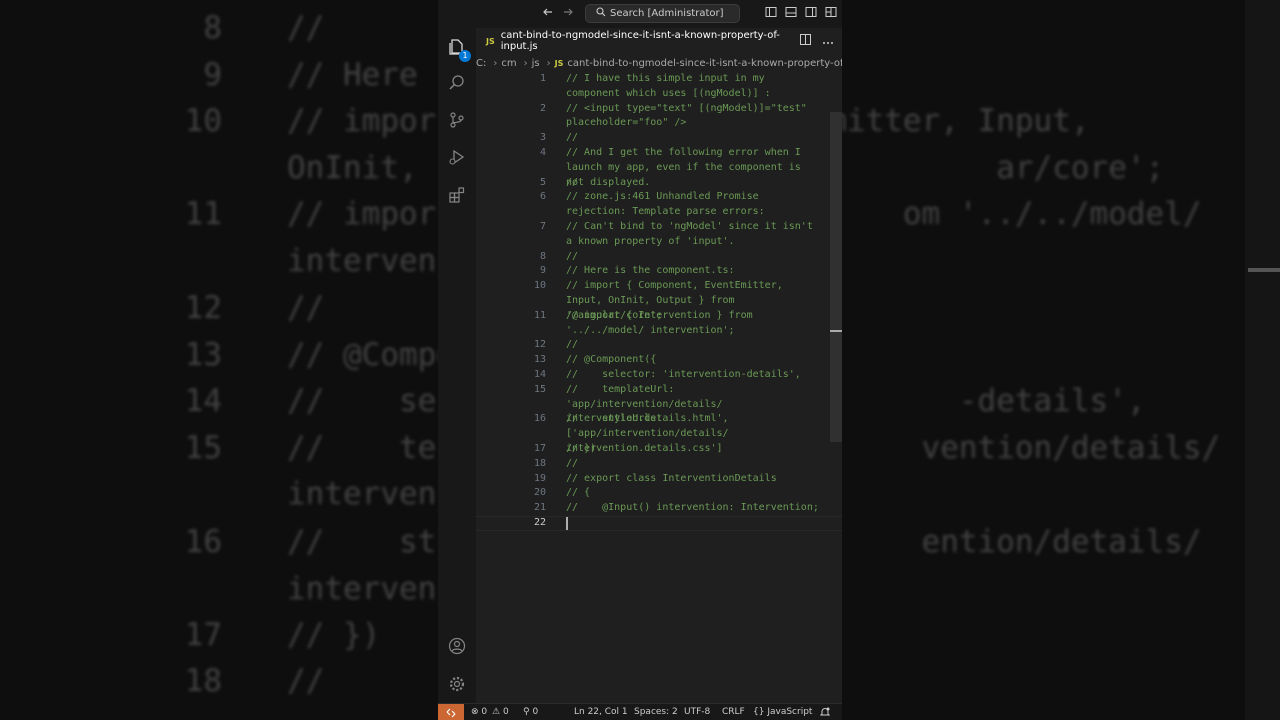 The height and width of the screenshot is (720, 1280). I want to click on search-icon, so click(601, 13).